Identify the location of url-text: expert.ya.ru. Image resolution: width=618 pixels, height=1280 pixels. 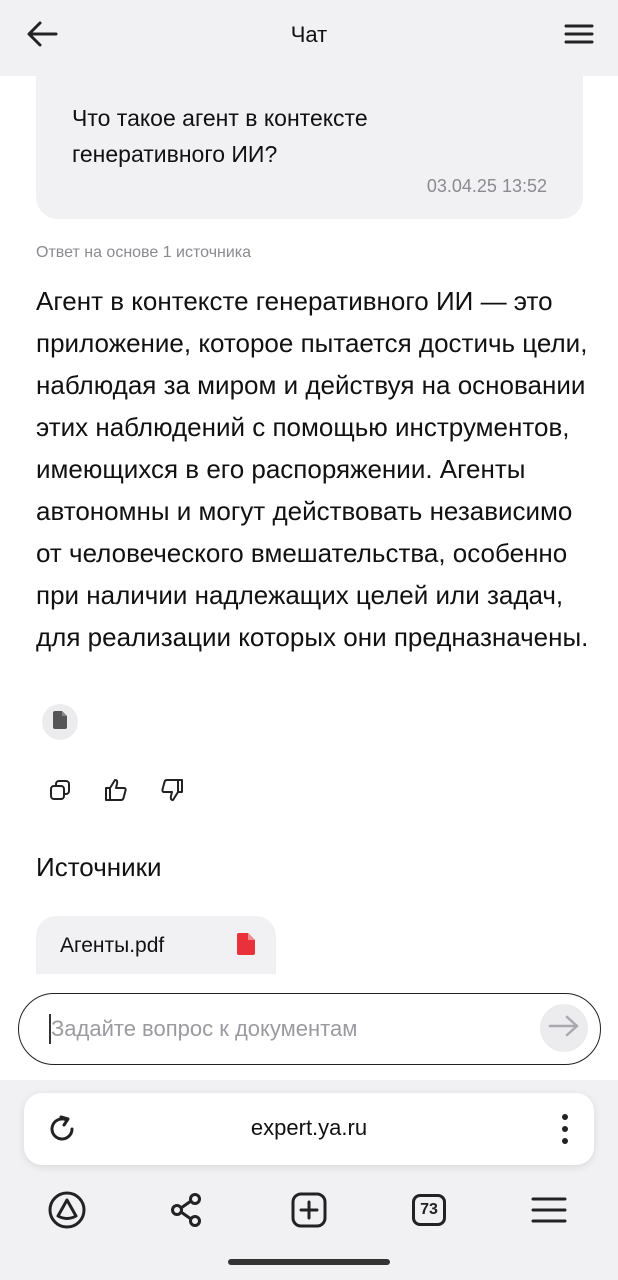
(309, 1127).